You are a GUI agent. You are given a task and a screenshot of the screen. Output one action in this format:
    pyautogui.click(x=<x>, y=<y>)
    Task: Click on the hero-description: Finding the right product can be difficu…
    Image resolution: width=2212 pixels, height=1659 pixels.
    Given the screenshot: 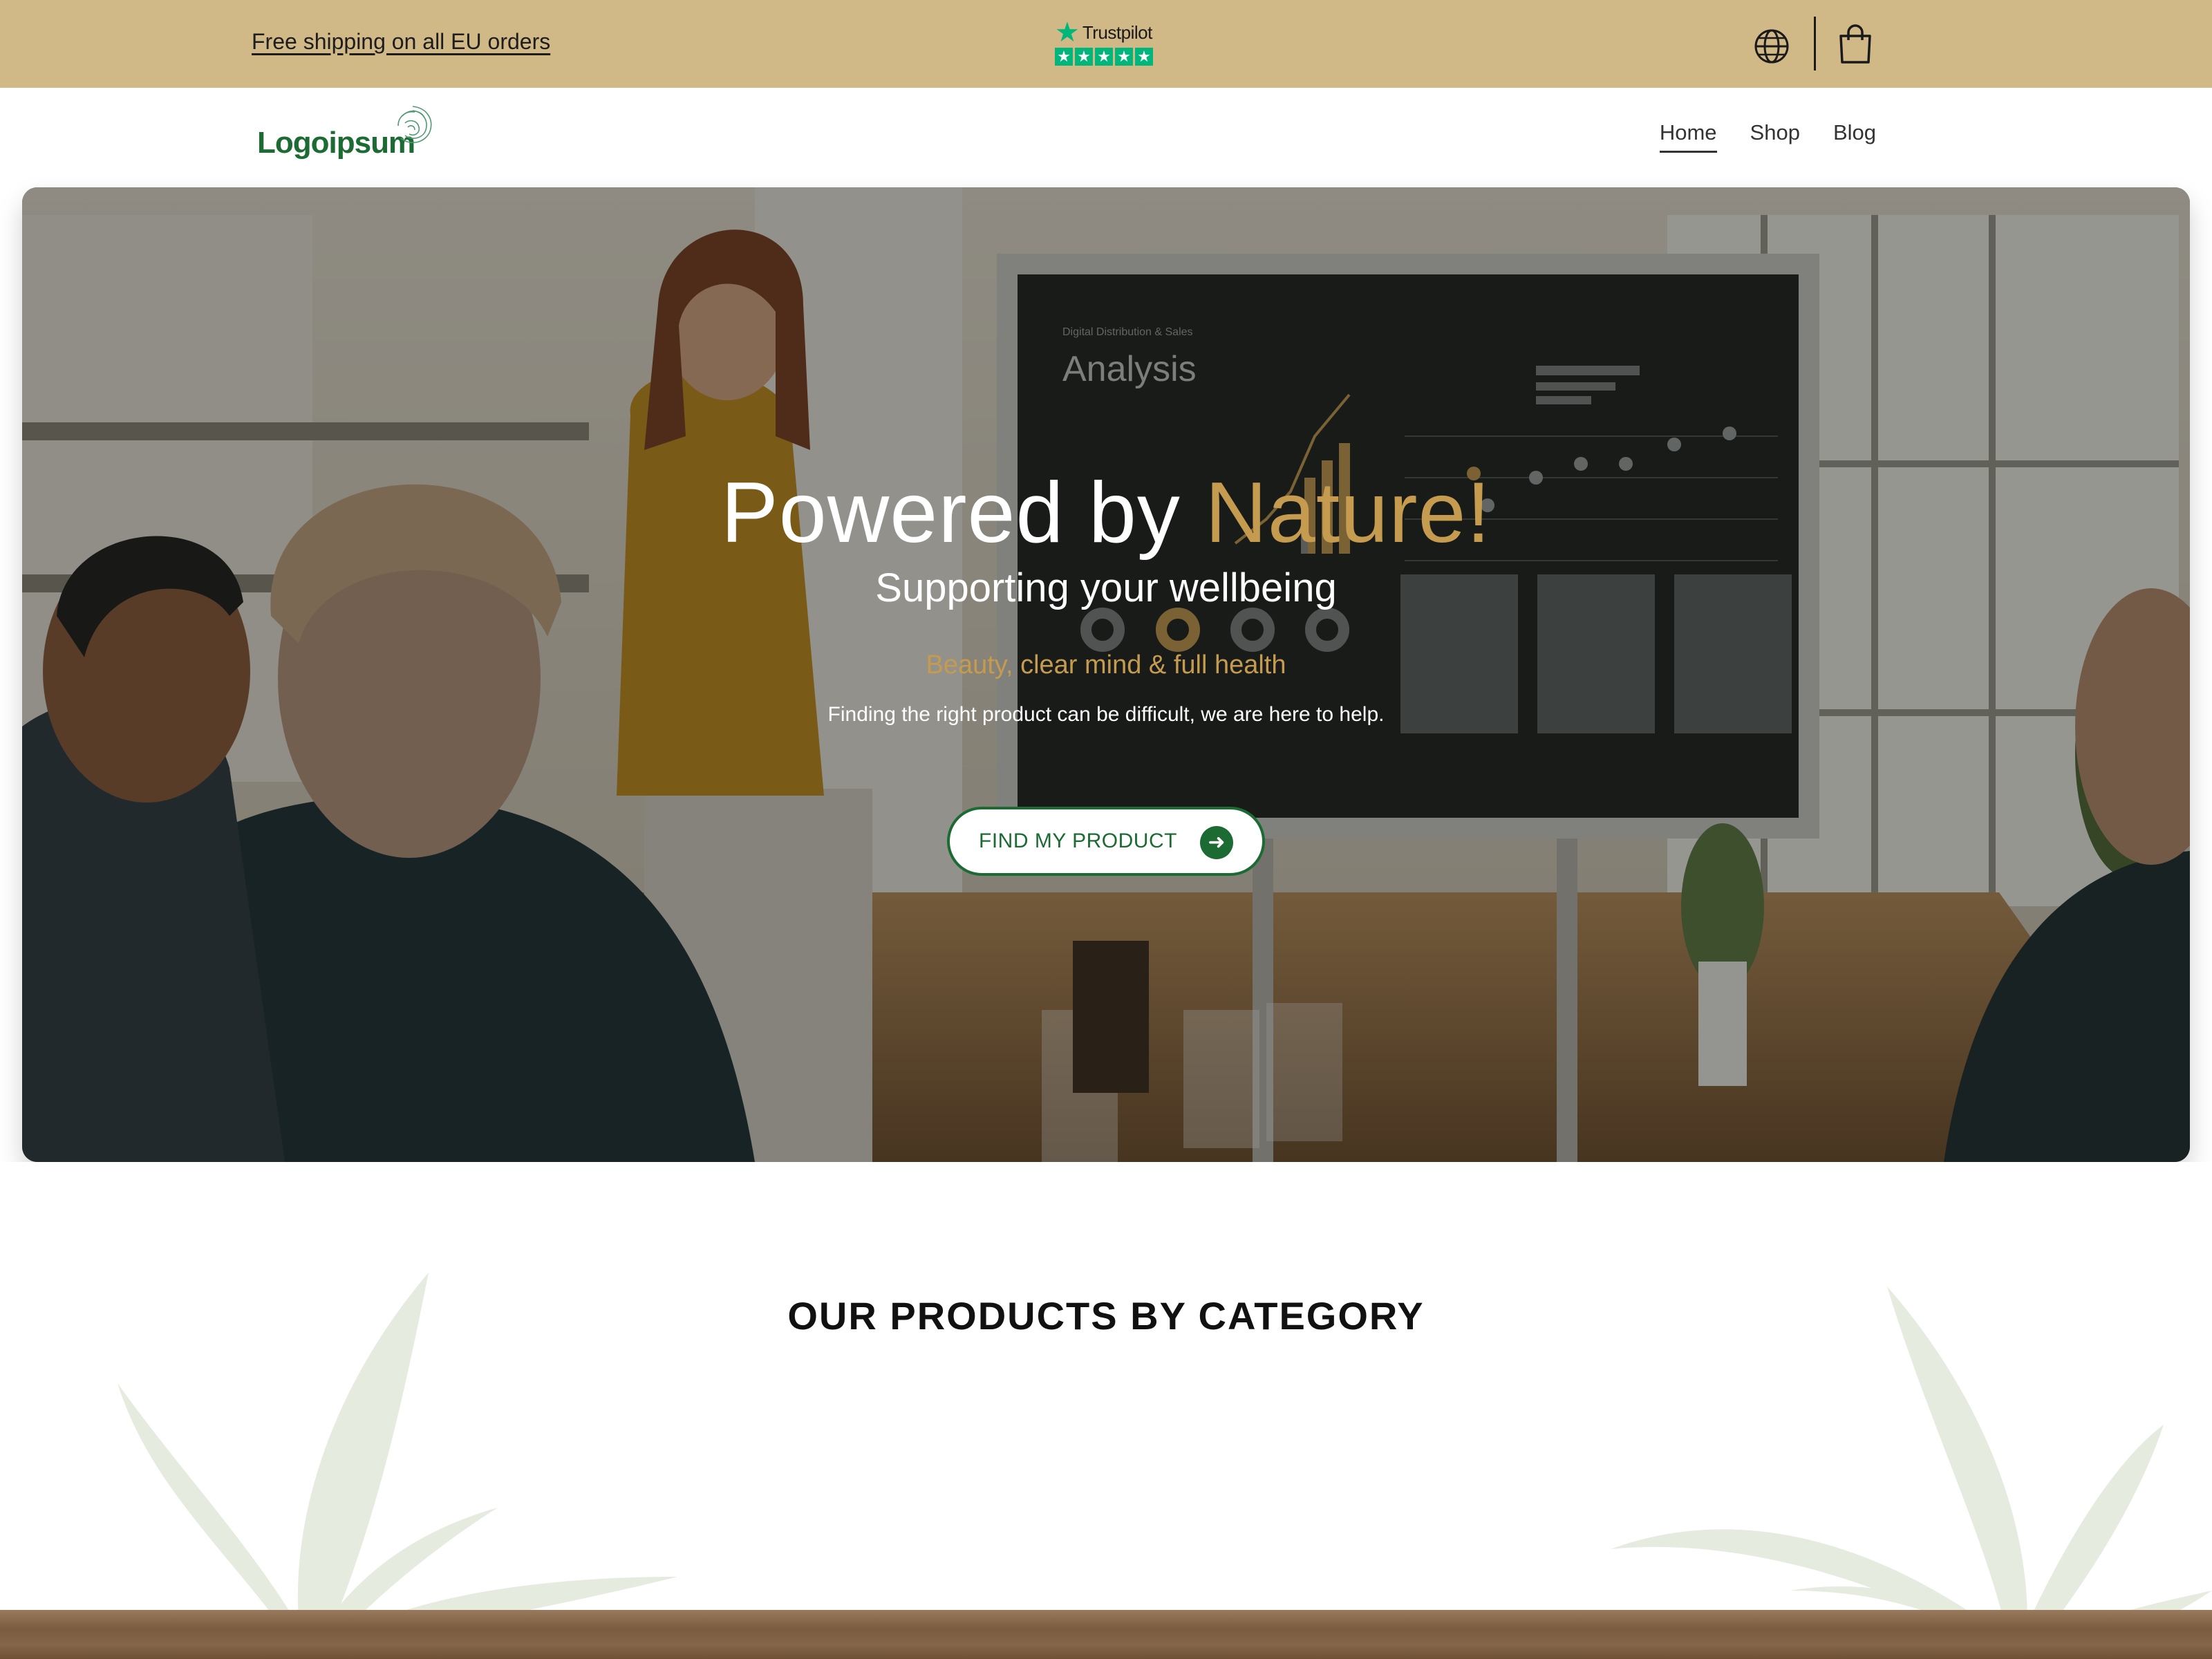 What is the action you would take?
    pyautogui.click(x=1106, y=714)
    